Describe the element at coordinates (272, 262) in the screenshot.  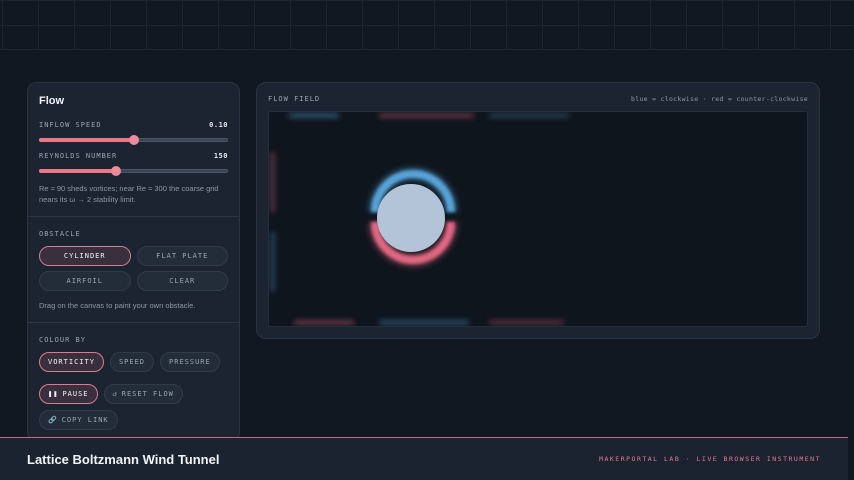
I see `wall-streak-left-blue` at that location.